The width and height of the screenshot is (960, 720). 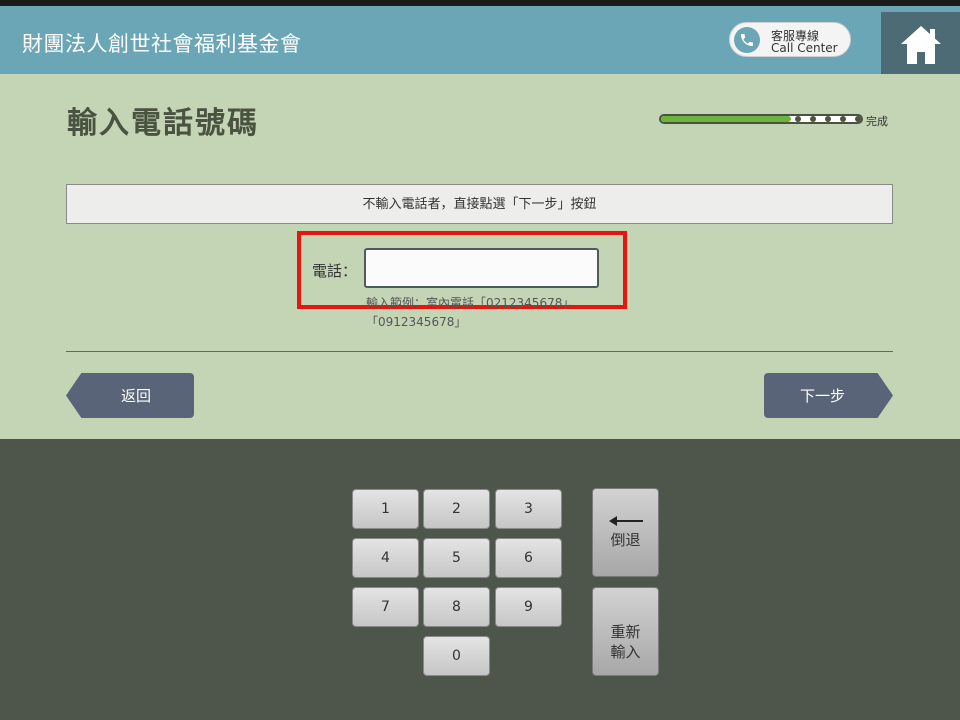 I want to click on notice-banner: 不輸入電話者，直接點選「下一步」按鈕, so click(x=479, y=204).